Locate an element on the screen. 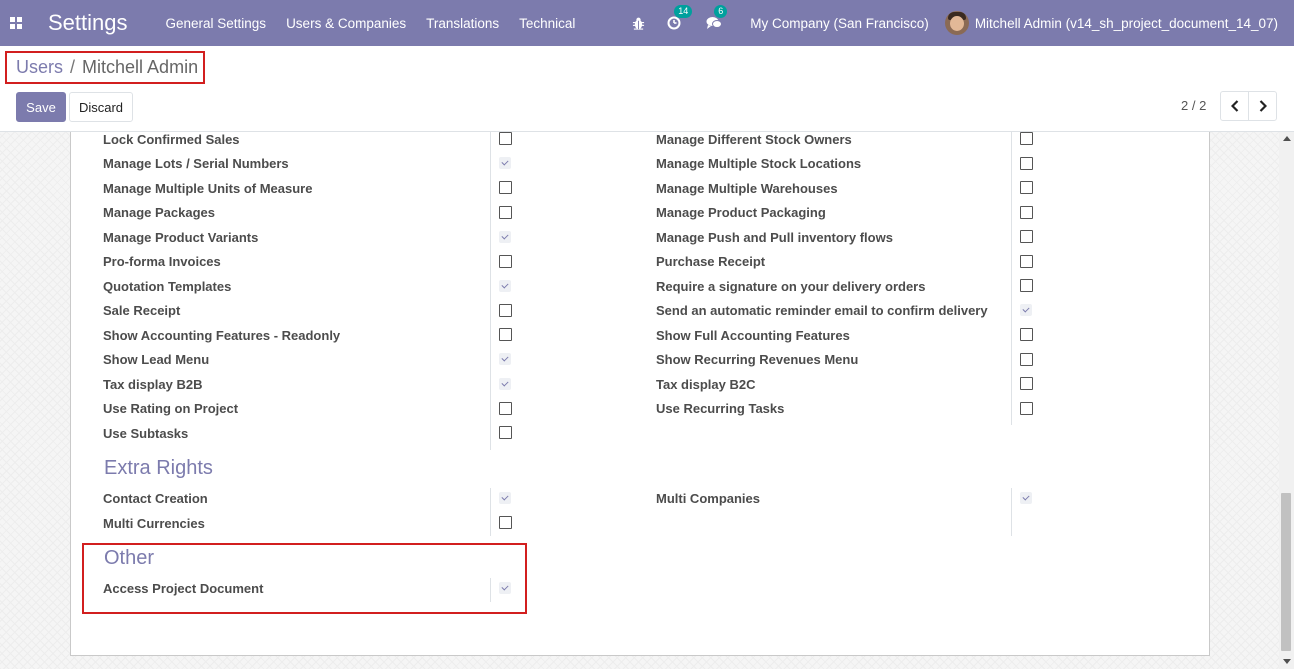  field-label: Purchase Receipt is located at coordinates (711, 261).